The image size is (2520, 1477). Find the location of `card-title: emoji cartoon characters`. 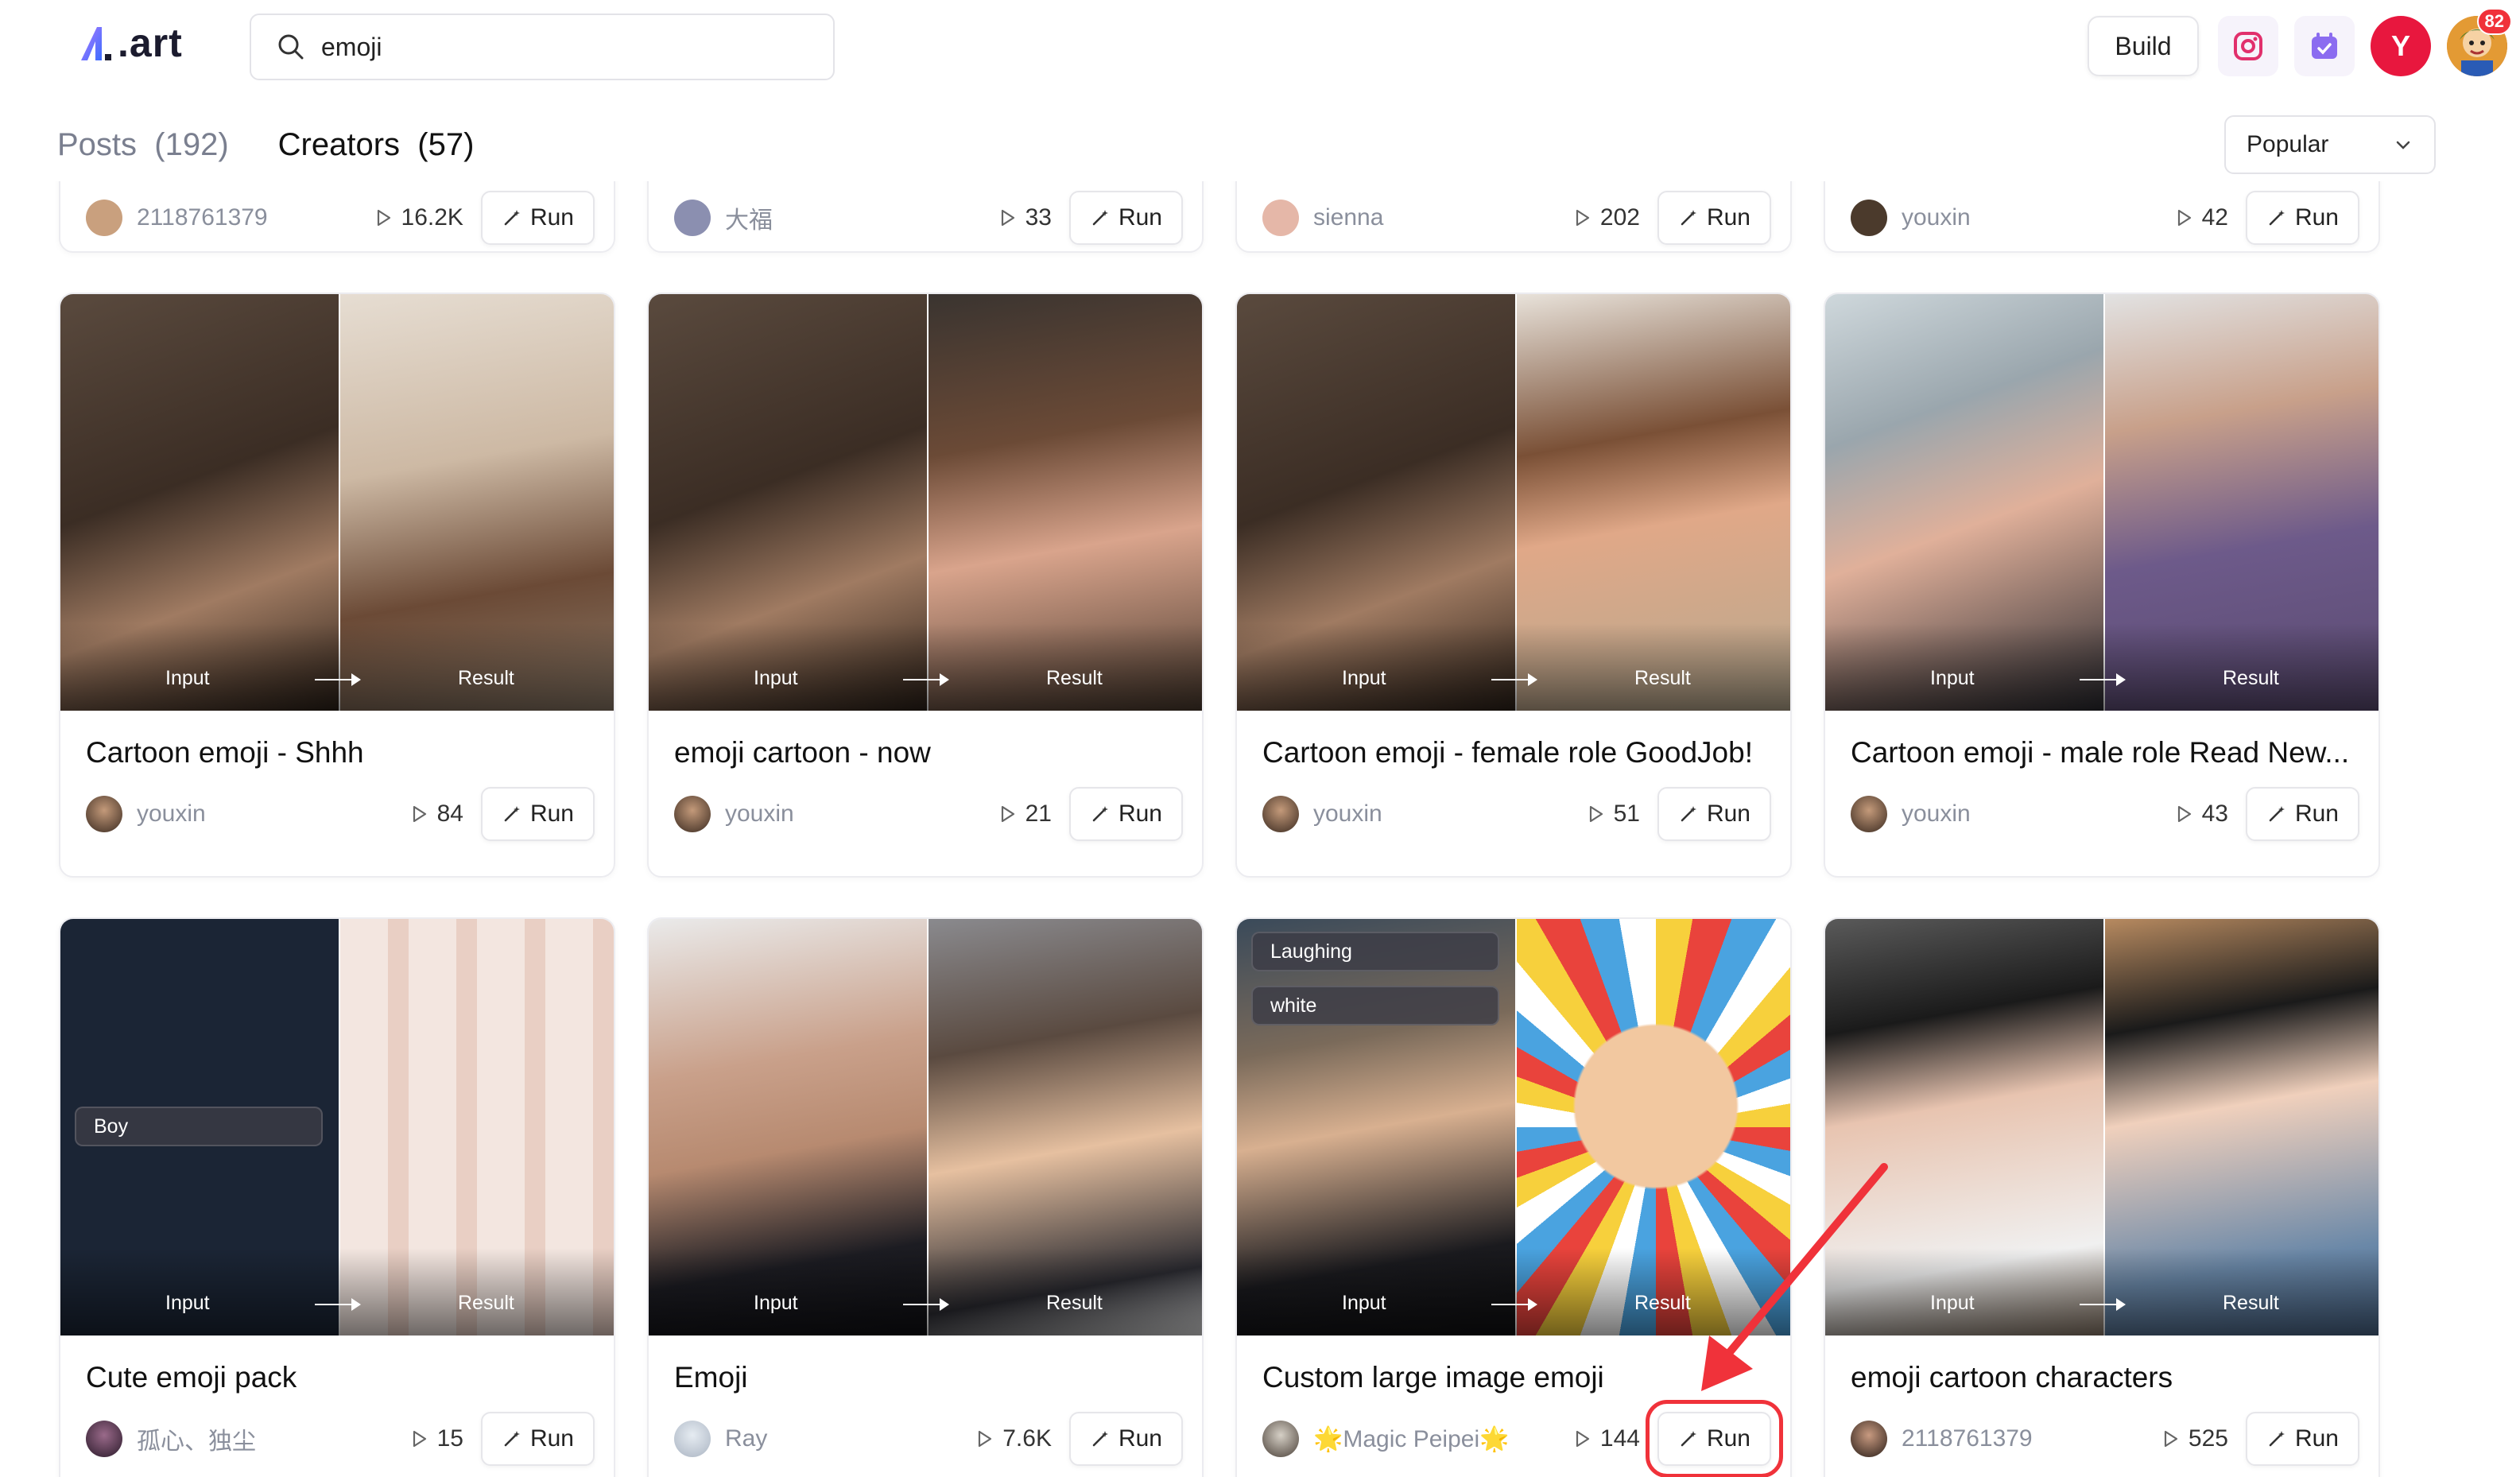

card-title: emoji cartoon characters is located at coordinates (2012, 1377).